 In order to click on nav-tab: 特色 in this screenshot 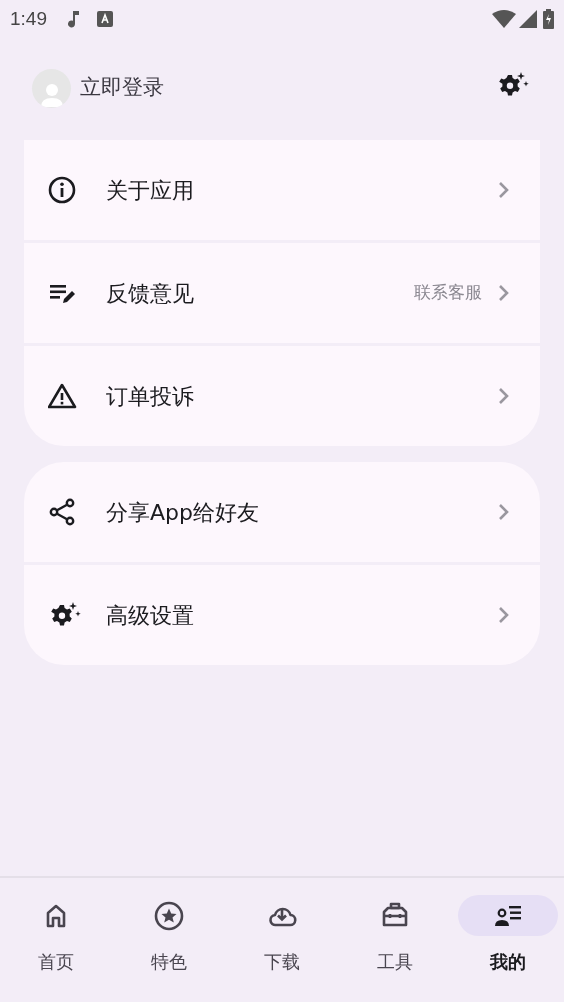, I will do `click(169, 935)`.